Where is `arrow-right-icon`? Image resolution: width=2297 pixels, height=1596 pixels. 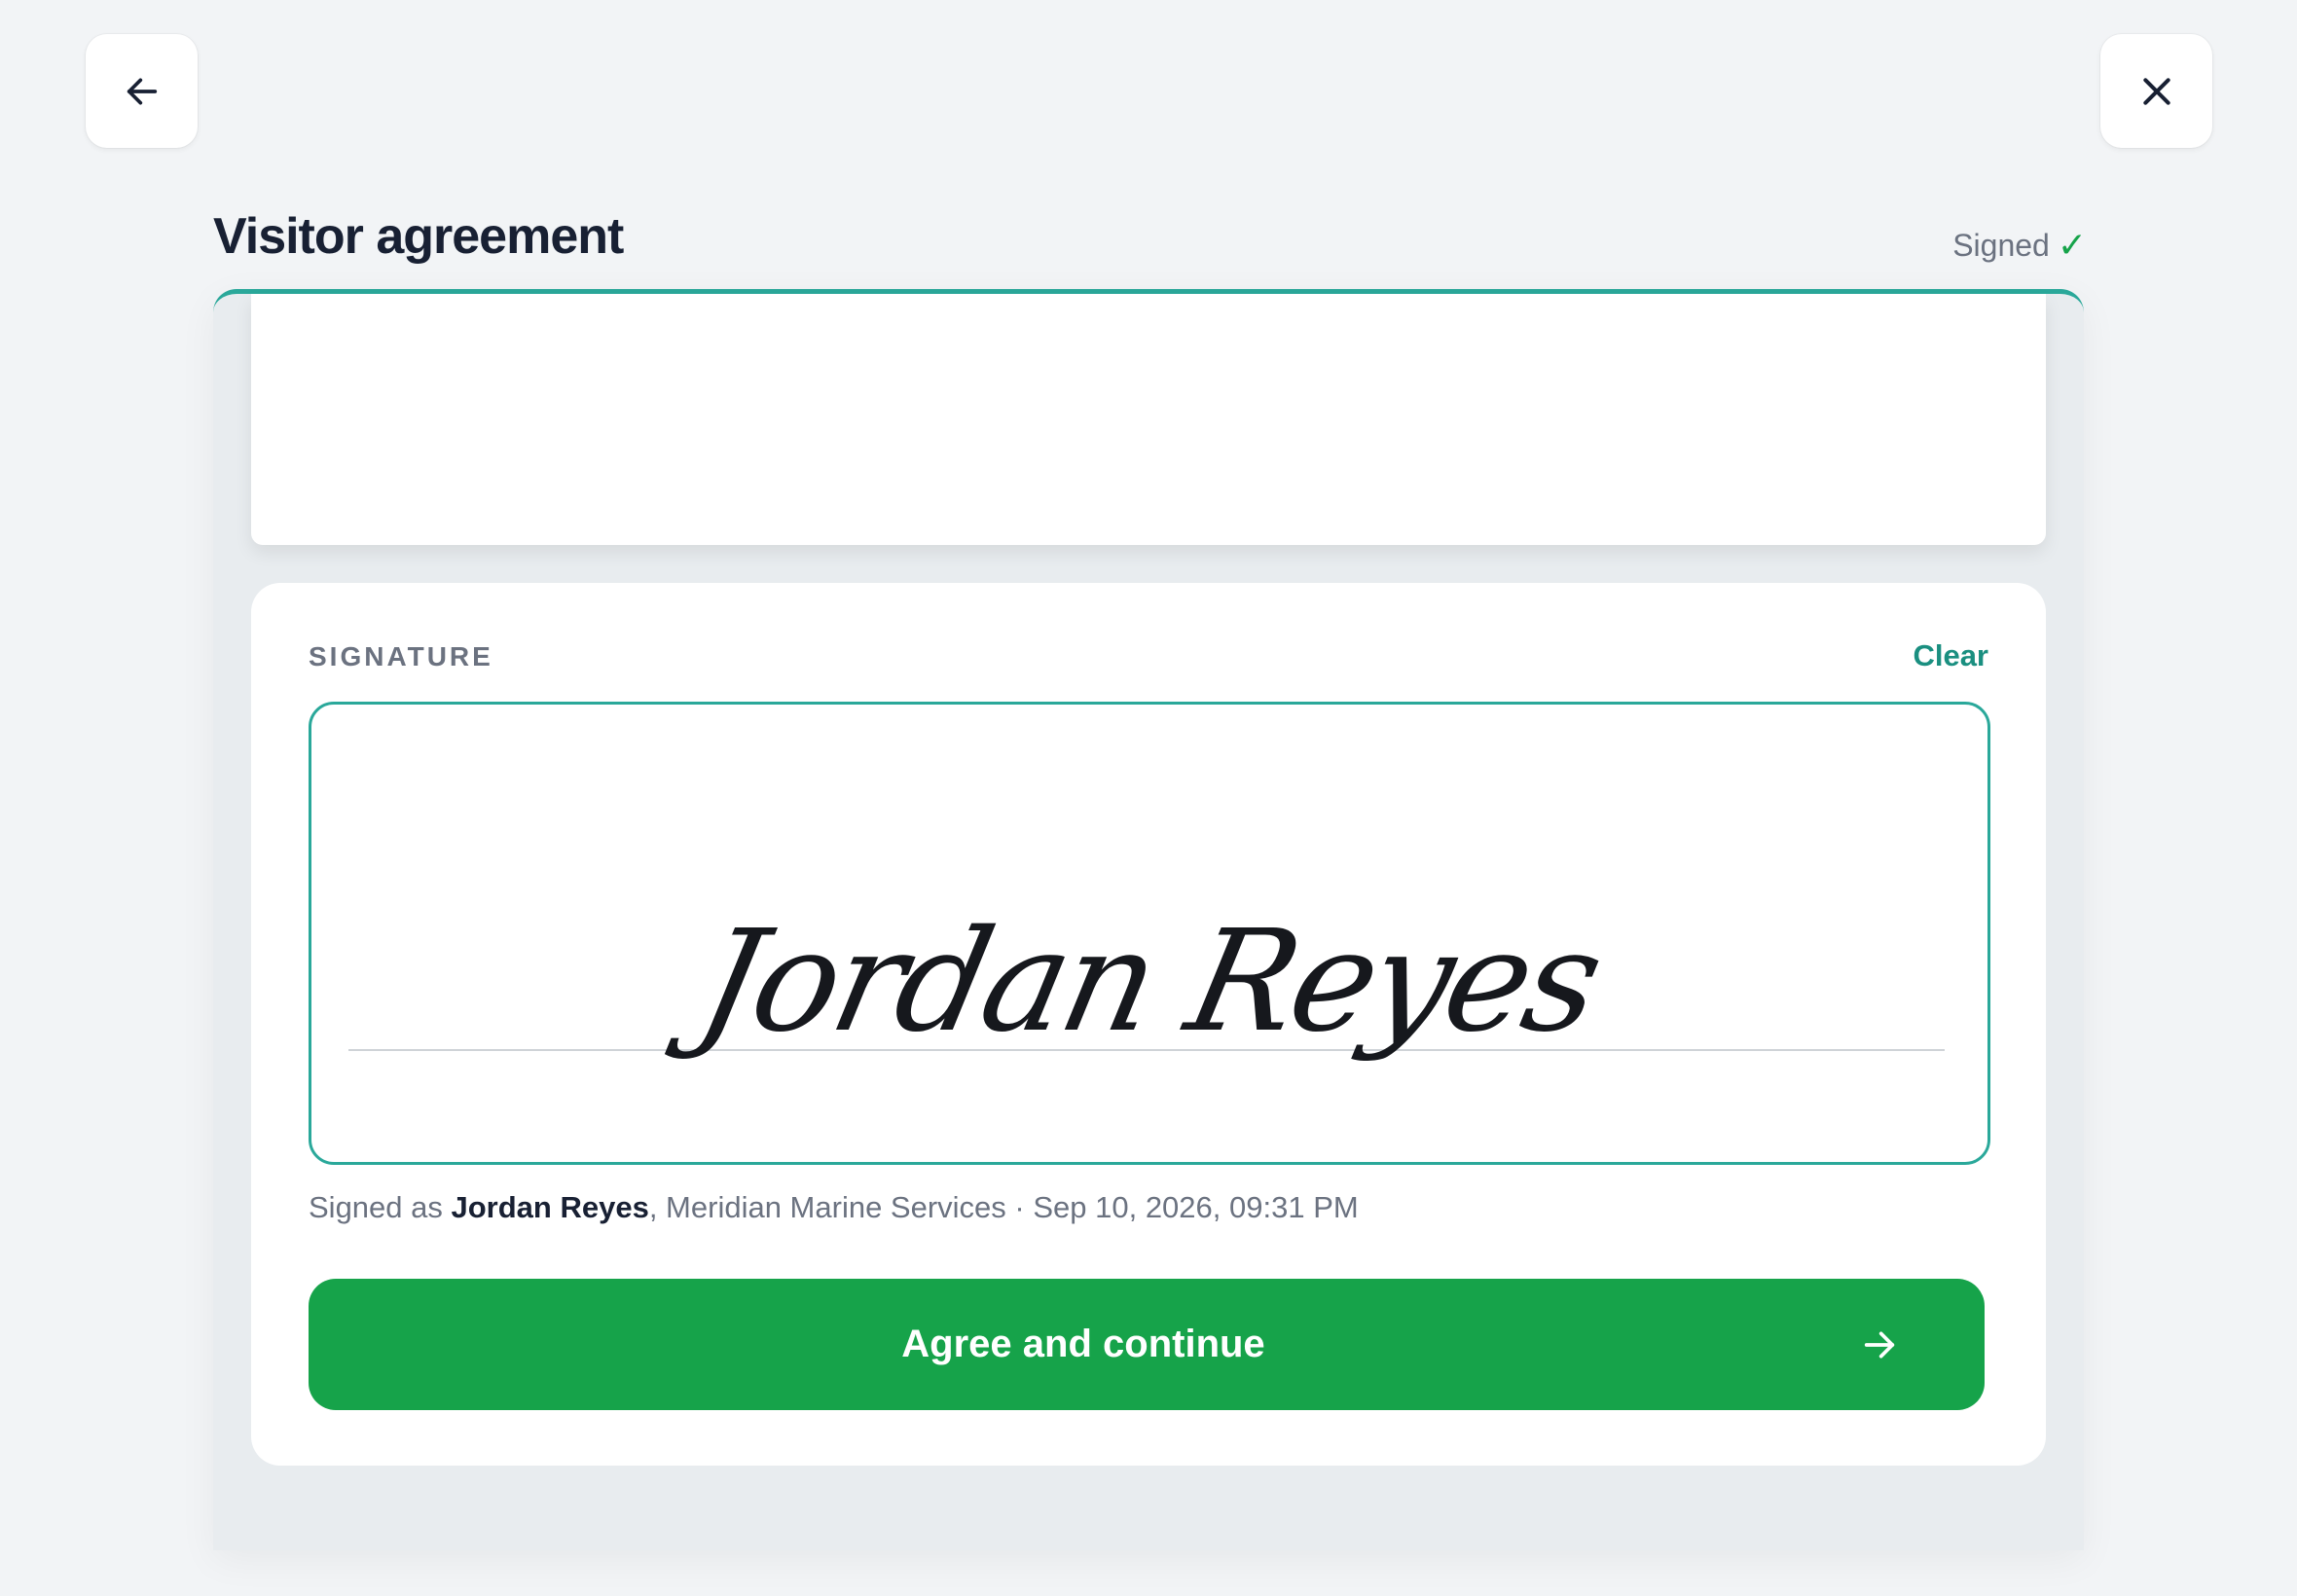
arrow-right-icon is located at coordinates (1879, 1345).